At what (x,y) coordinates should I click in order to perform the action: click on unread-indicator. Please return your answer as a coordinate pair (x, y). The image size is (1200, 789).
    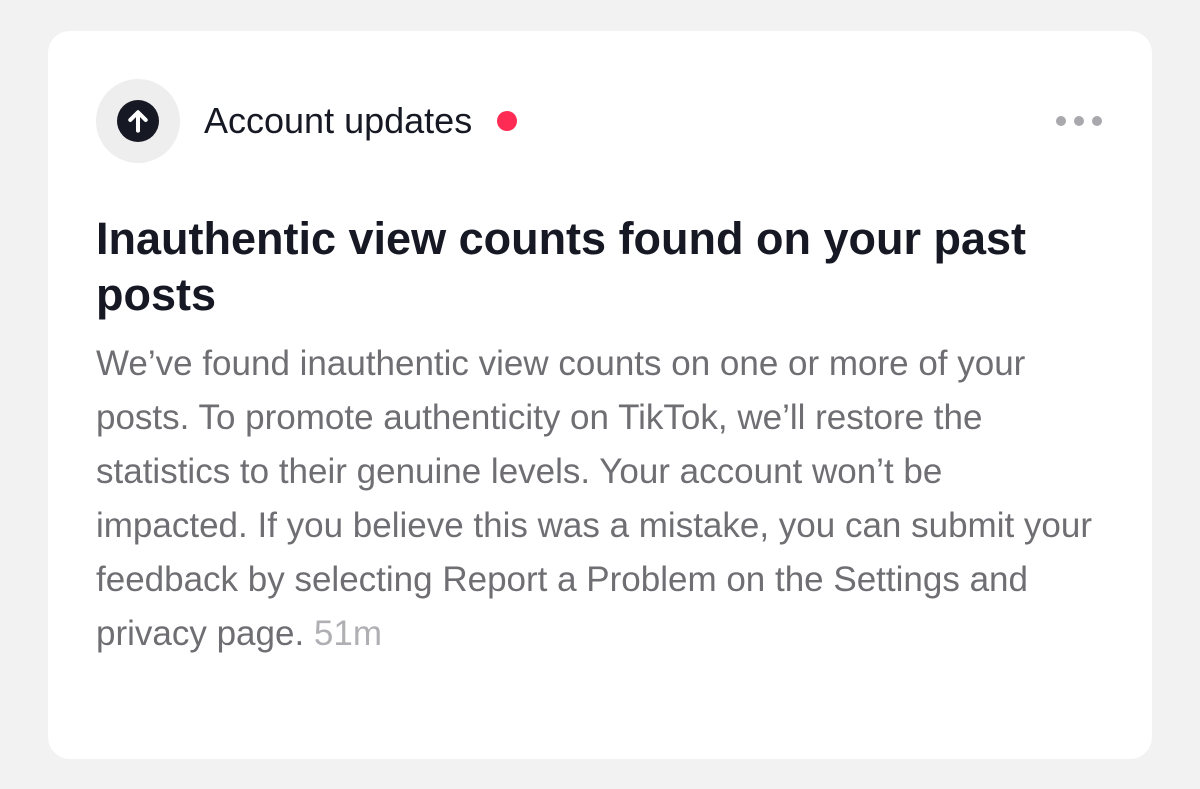
    Looking at the image, I should click on (507, 121).